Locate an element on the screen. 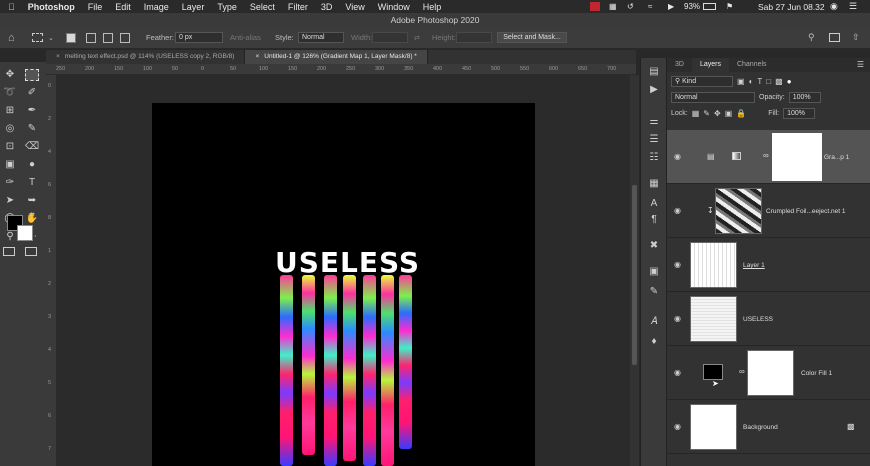 The width and height of the screenshot is (870, 466). menu-layer: Layer is located at coordinates (193, 7).